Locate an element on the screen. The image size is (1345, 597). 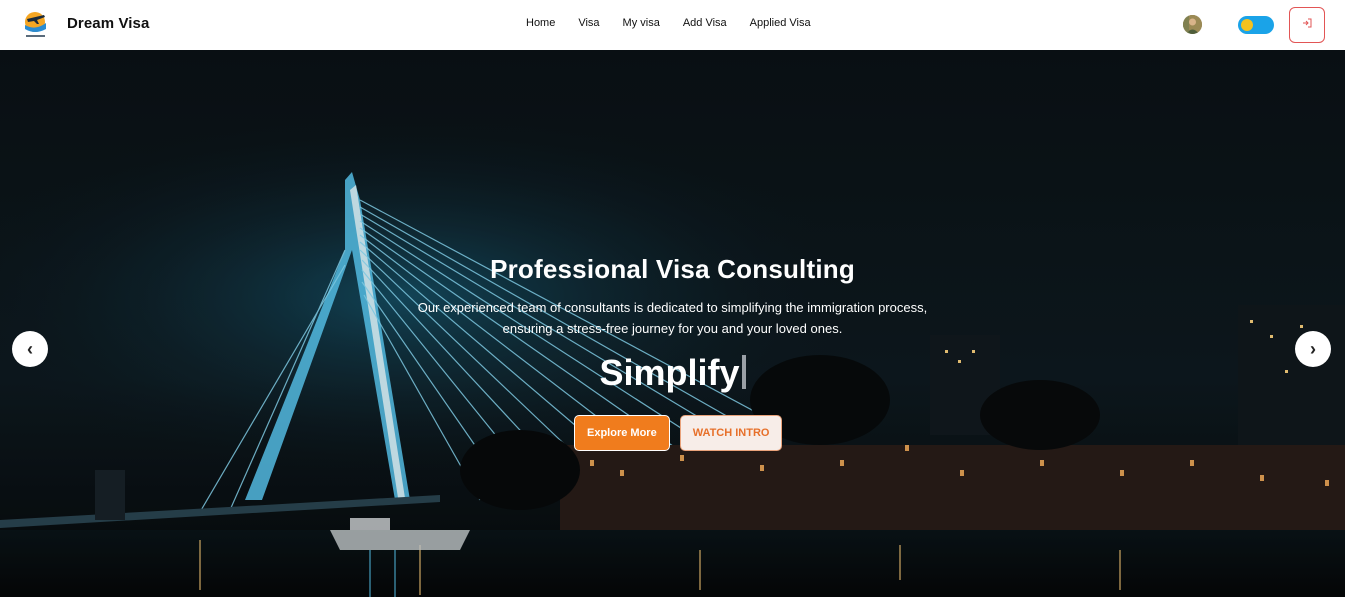
nav-link-applied-visa: Applied Visa is located at coordinates (780, 23).